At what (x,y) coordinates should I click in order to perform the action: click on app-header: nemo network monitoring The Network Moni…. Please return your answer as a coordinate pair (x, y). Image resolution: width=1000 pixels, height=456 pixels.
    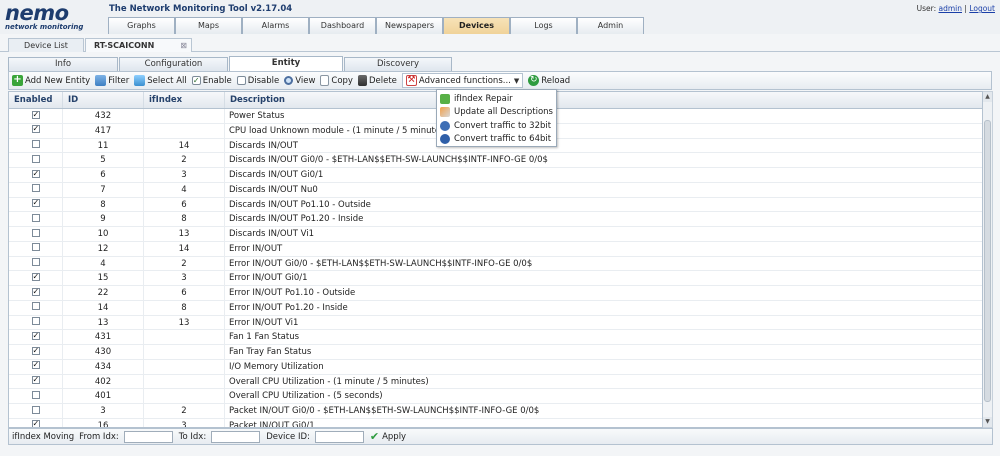
    Looking at the image, I should click on (500, 17).